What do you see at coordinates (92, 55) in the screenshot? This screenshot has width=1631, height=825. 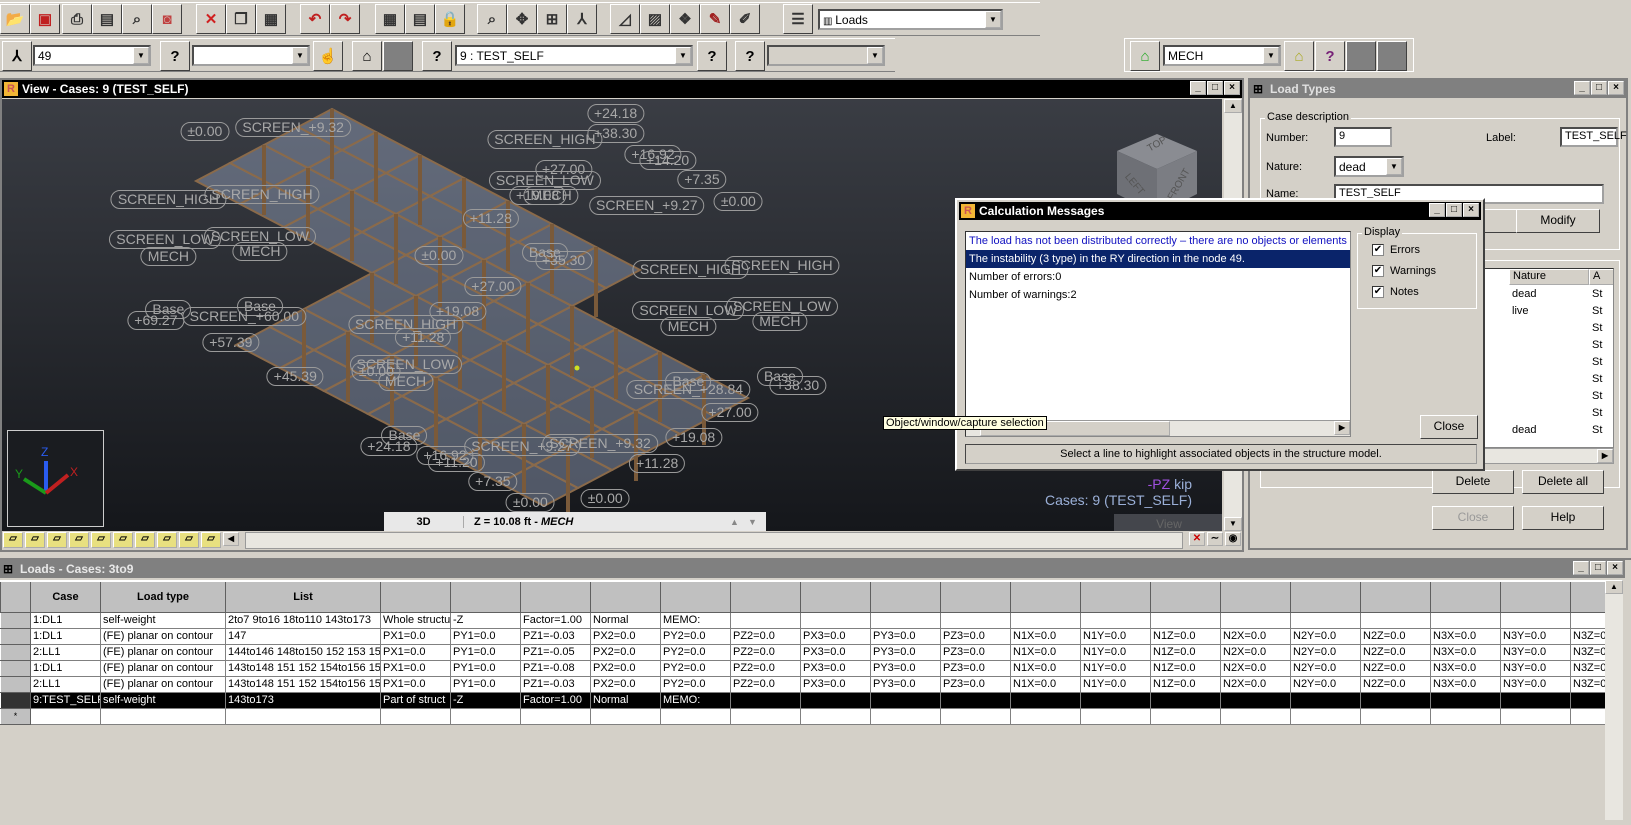 I see `node-selection-combo: 49 ▼` at bounding box center [92, 55].